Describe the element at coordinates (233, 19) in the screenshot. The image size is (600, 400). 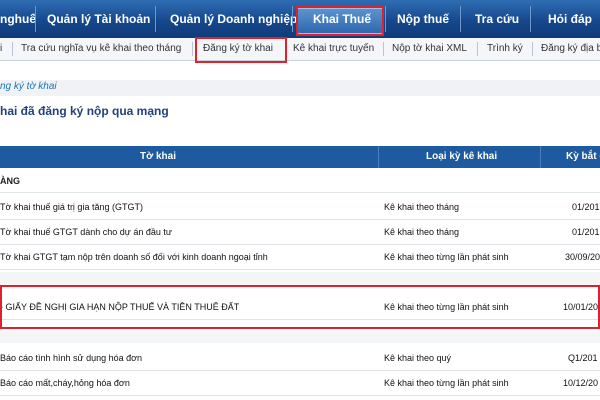
I see `nav-item-business: Quản lý Doanh nghiệp` at that location.